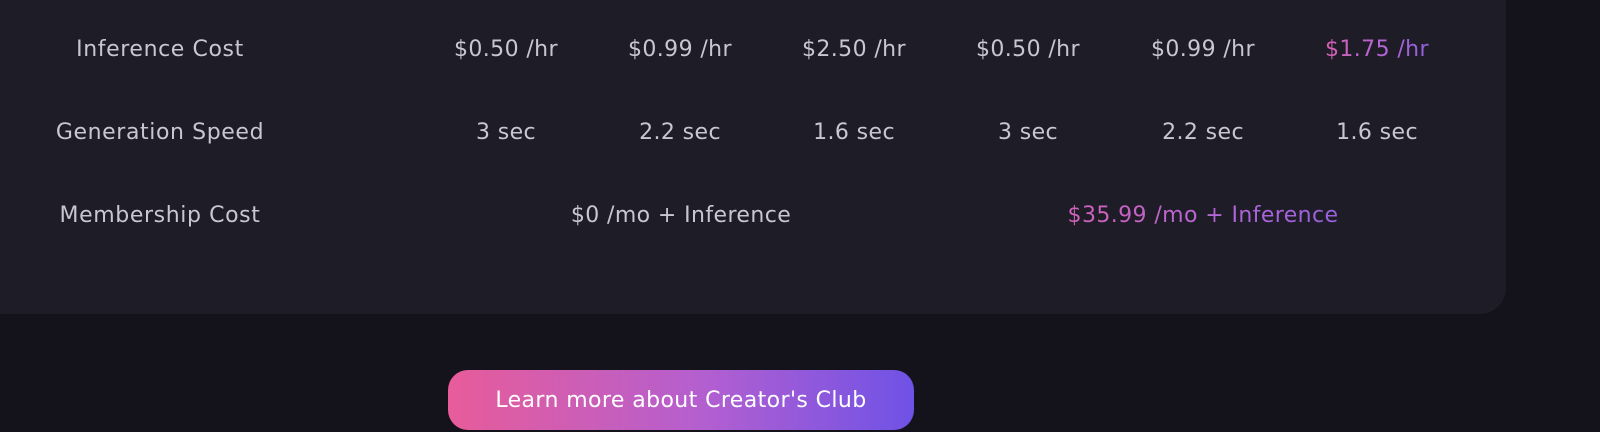 This screenshot has height=432, width=1600. Describe the element at coordinates (681, 400) in the screenshot. I see `learn-more-creators-club-button: Learn more about Creator's Club` at that location.